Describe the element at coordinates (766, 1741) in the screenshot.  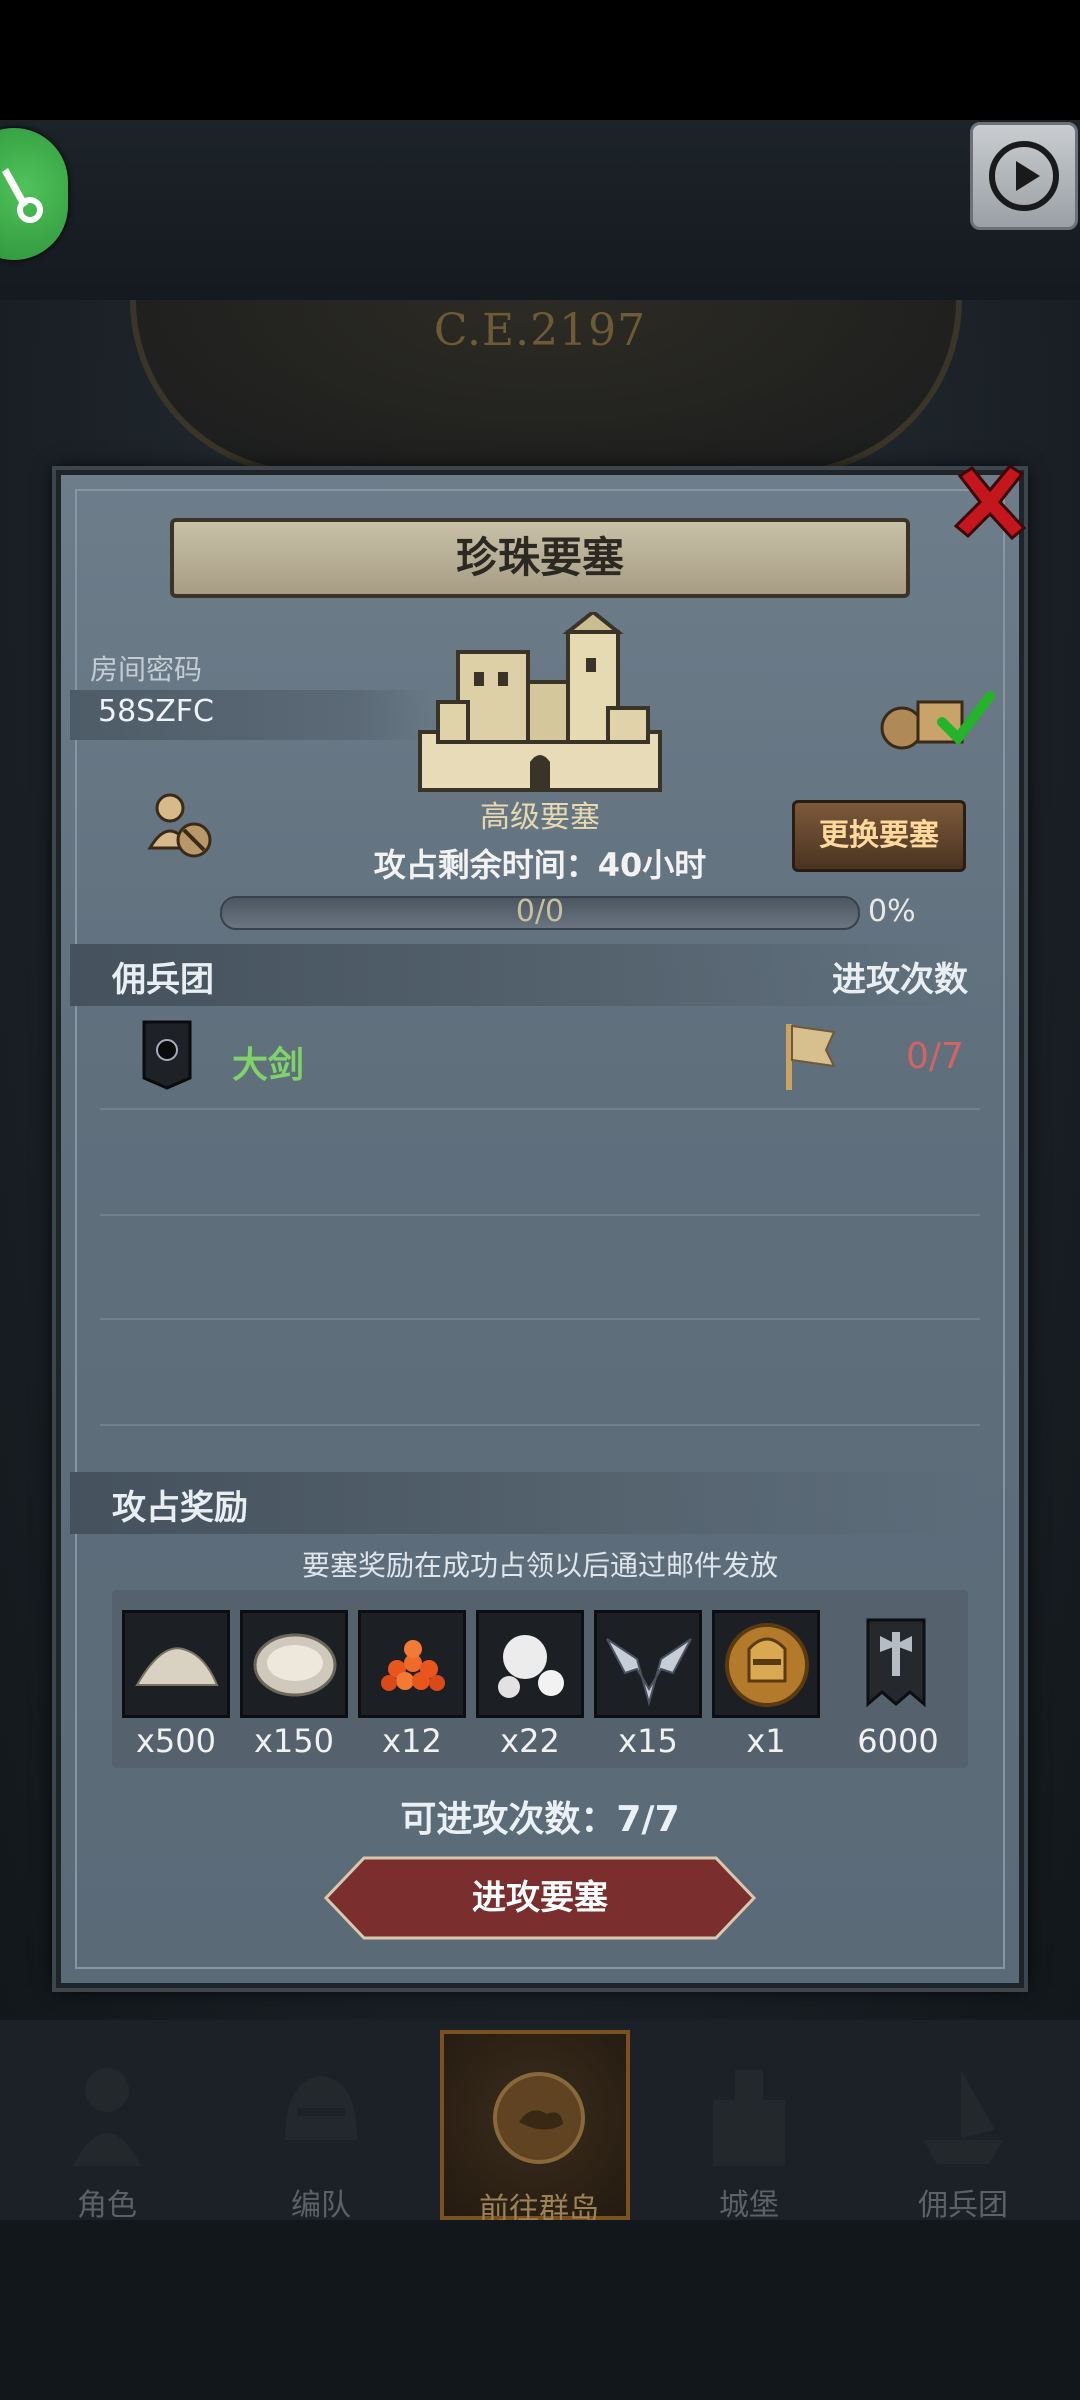
I see `reward-qty: x1` at that location.